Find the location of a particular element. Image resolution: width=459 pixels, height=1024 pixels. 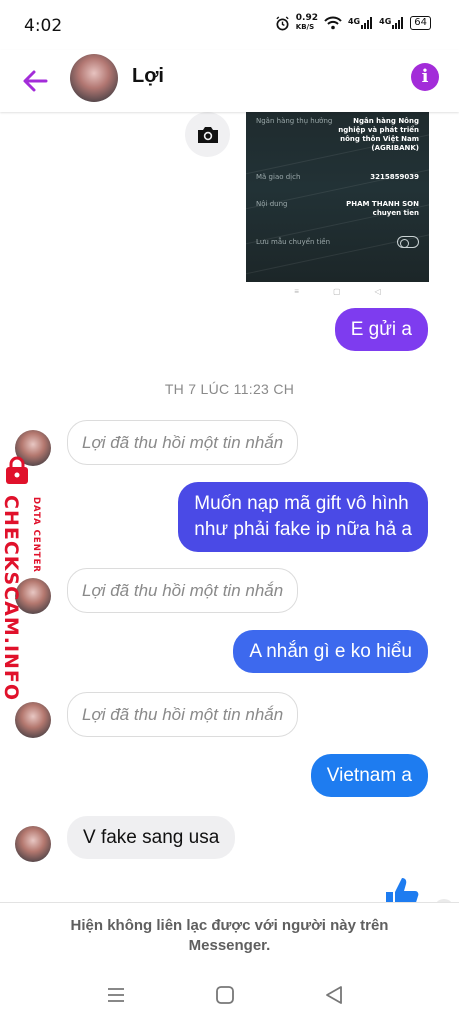

signal-2-label: 4G is located at coordinates (385, 21).